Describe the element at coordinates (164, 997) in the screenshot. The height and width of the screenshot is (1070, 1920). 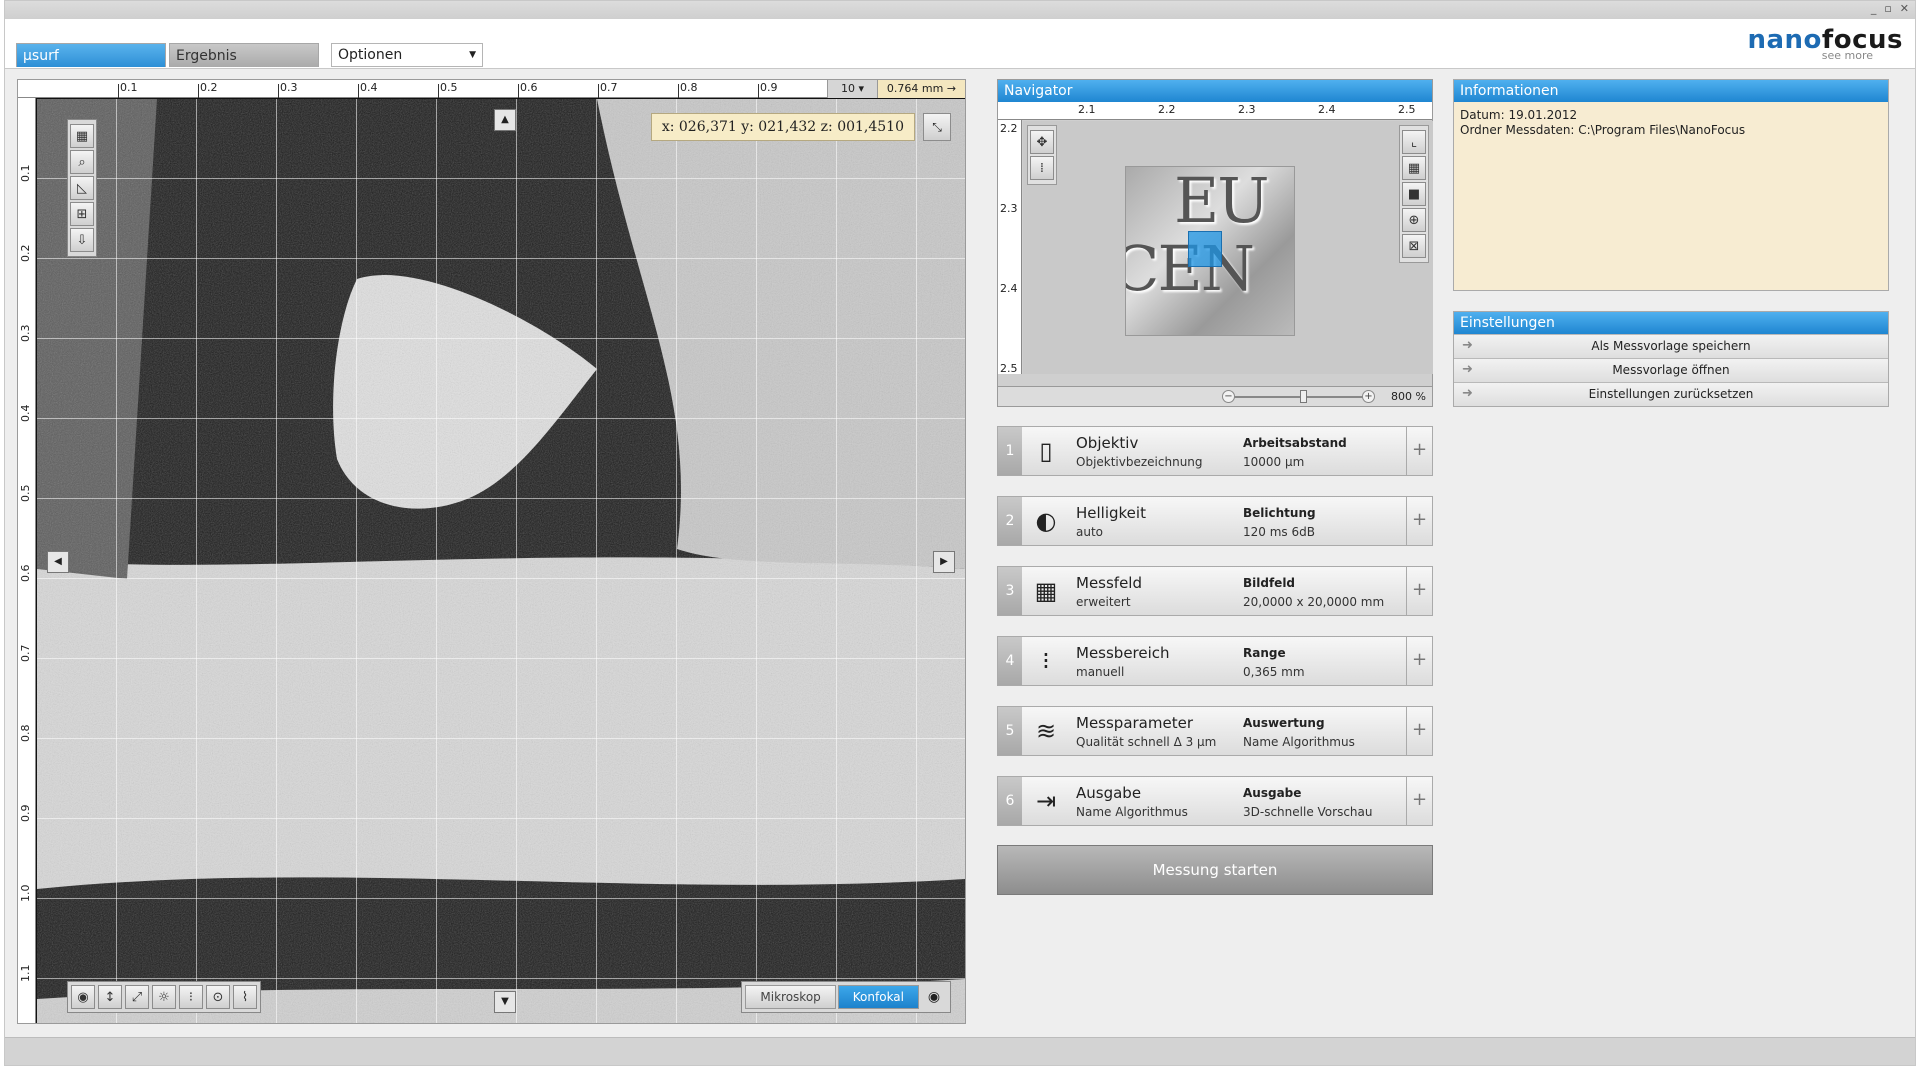
I see `light-icon: ☼` at that location.